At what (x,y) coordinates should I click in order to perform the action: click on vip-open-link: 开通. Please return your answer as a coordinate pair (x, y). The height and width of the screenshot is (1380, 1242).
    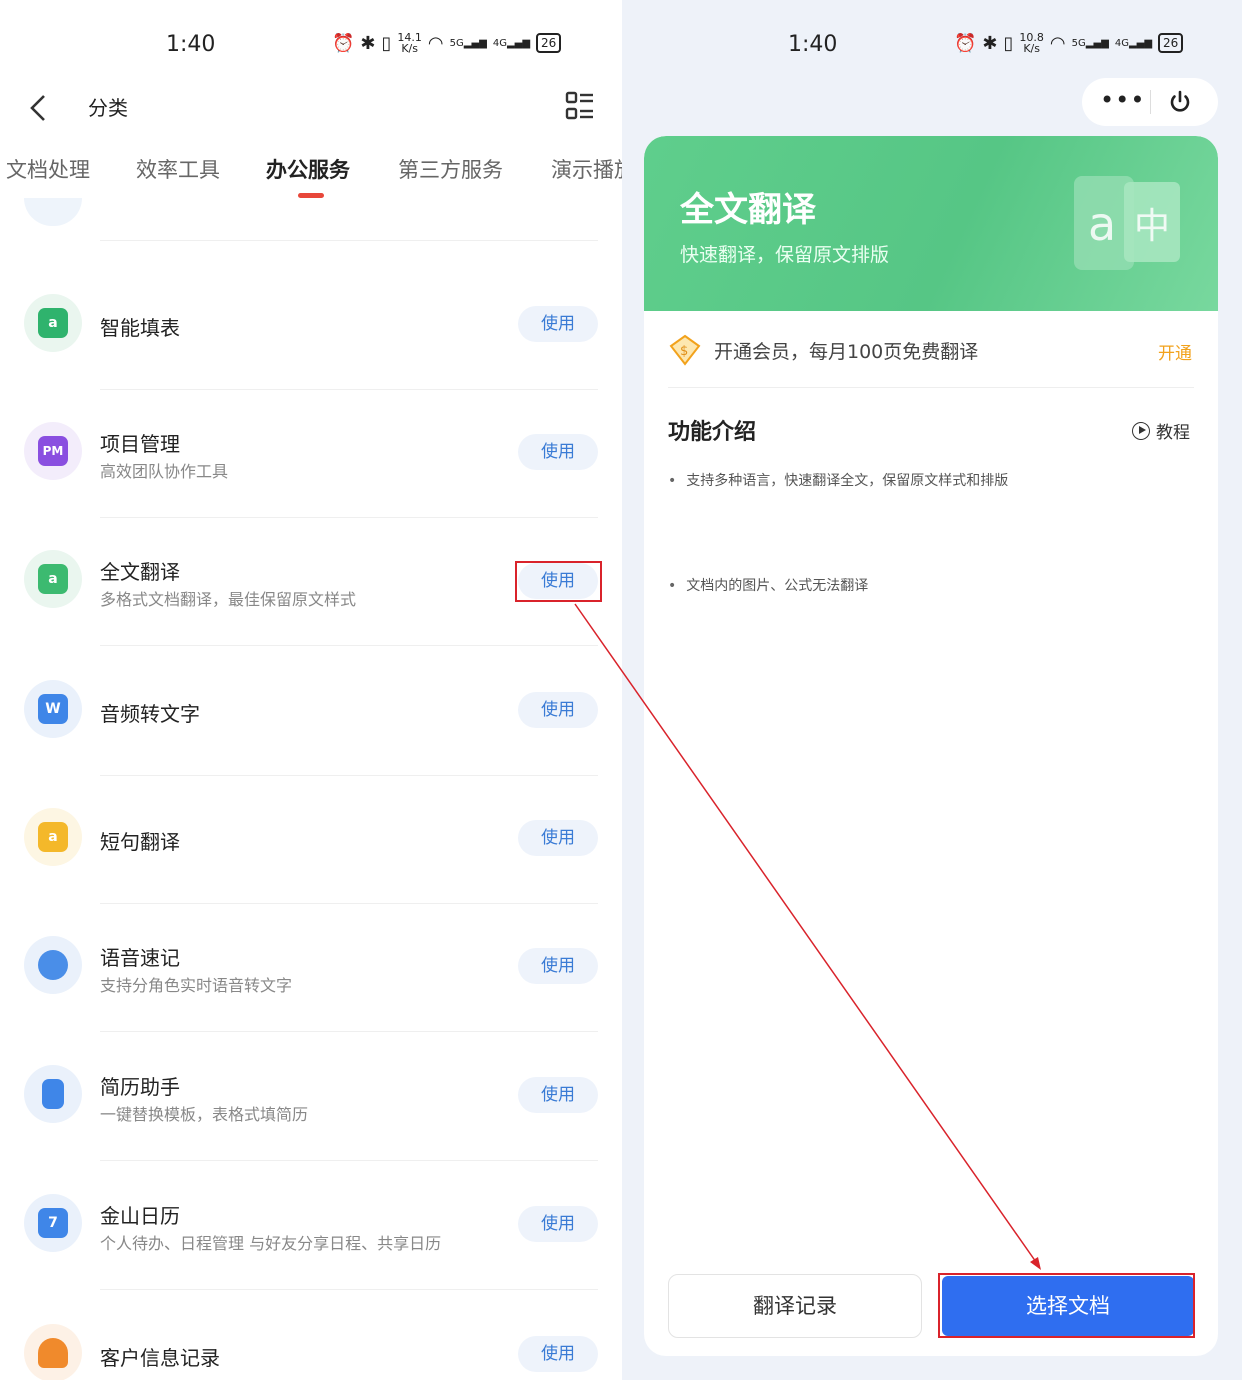
    Looking at the image, I should click on (1175, 351).